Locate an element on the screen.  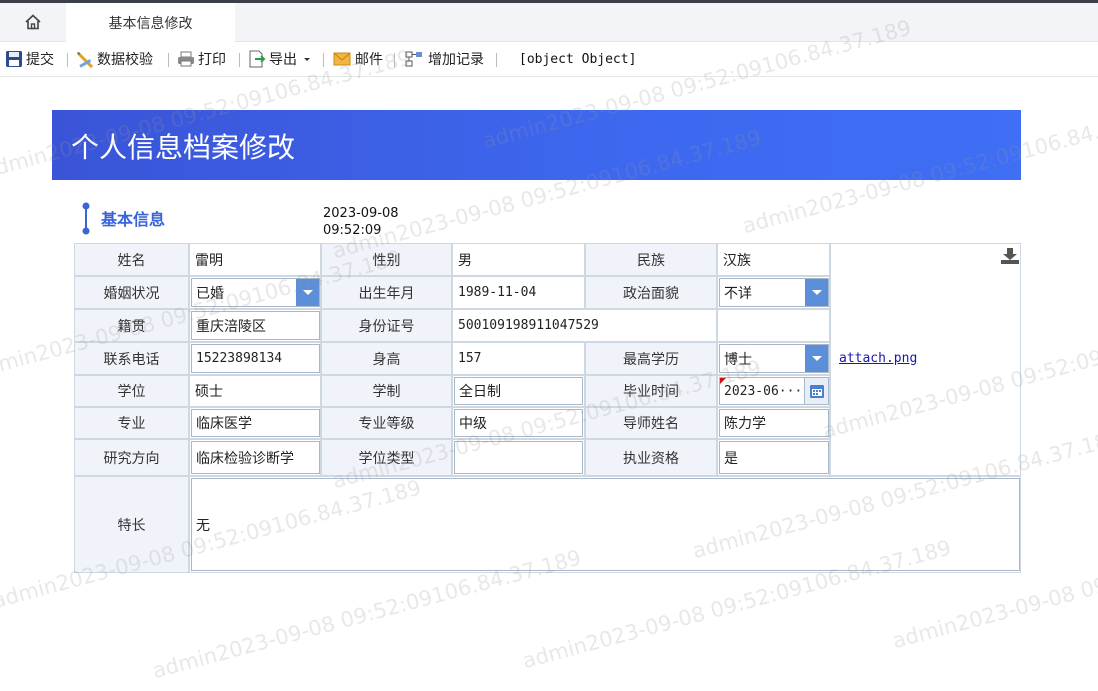
political-value: 不详 is located at coordinates (738, 293).